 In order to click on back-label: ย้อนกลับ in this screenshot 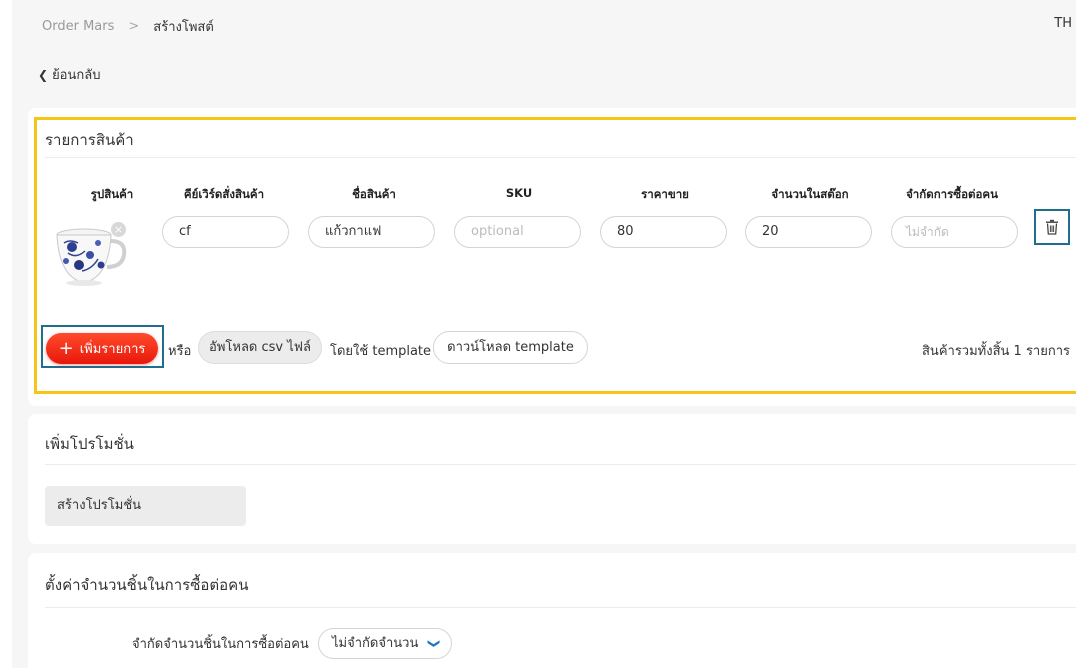, I will do `click(76, 75)`.